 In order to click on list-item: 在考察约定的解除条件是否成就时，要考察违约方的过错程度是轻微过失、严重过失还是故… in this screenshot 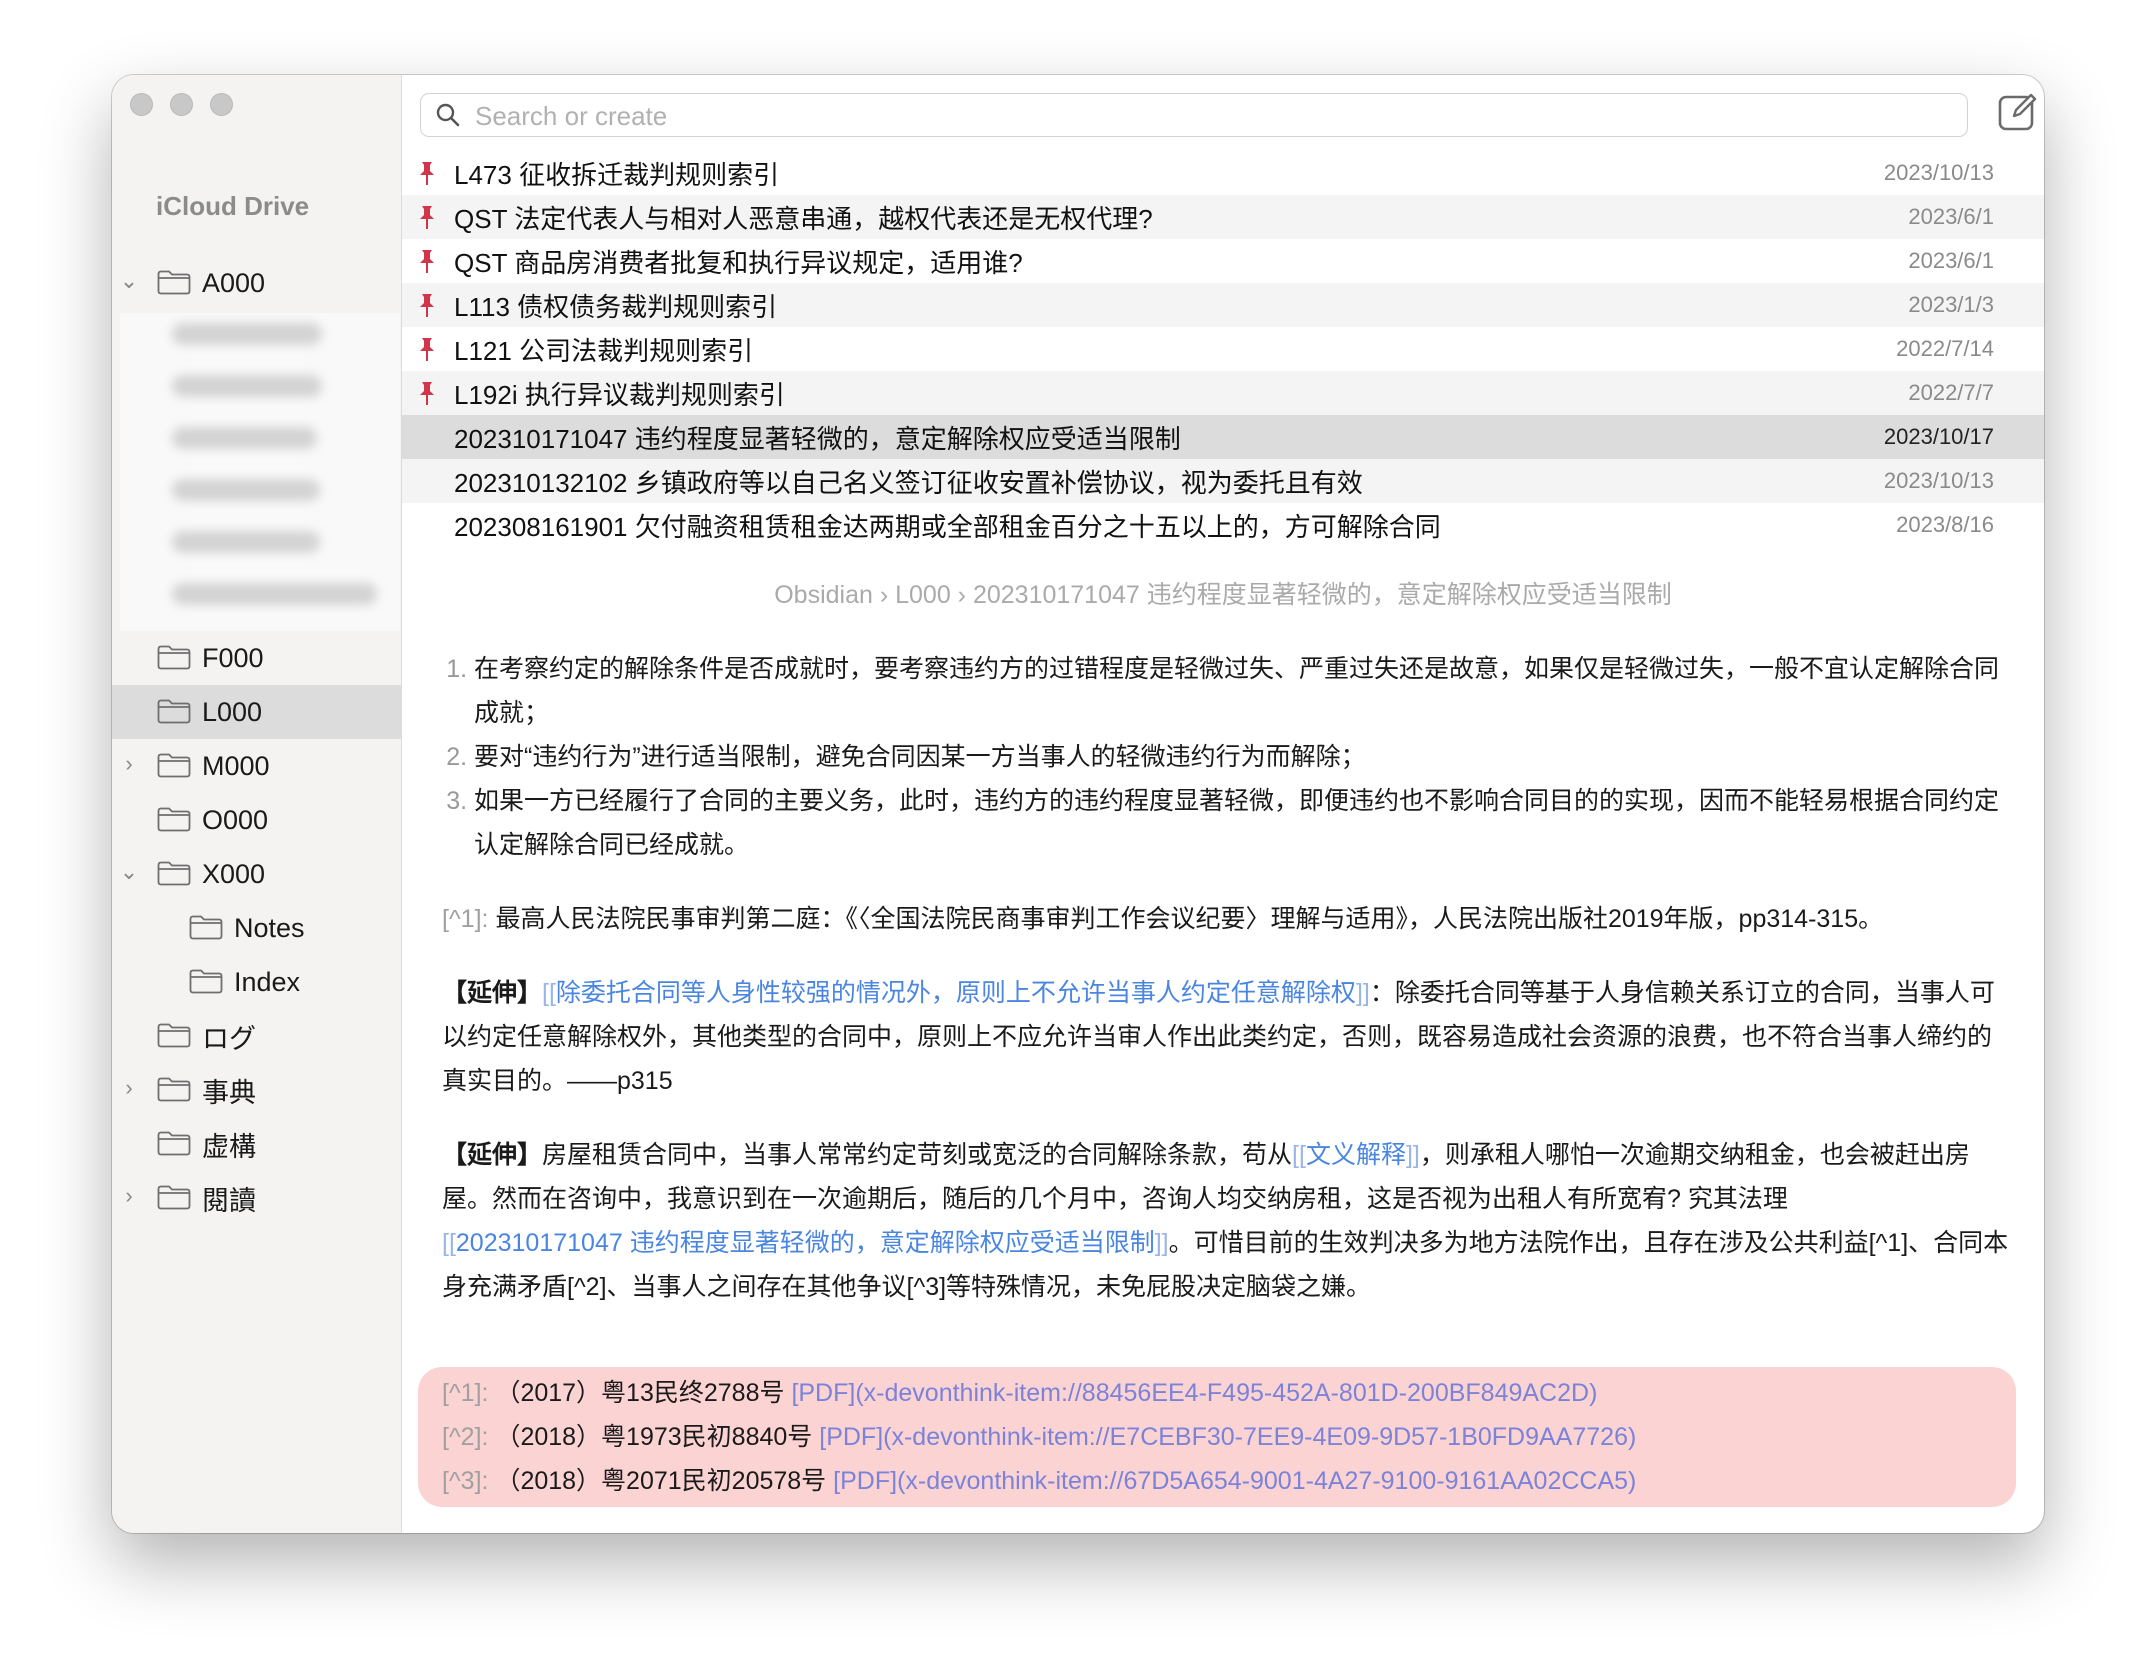, I will do `click(1243, 691)`.